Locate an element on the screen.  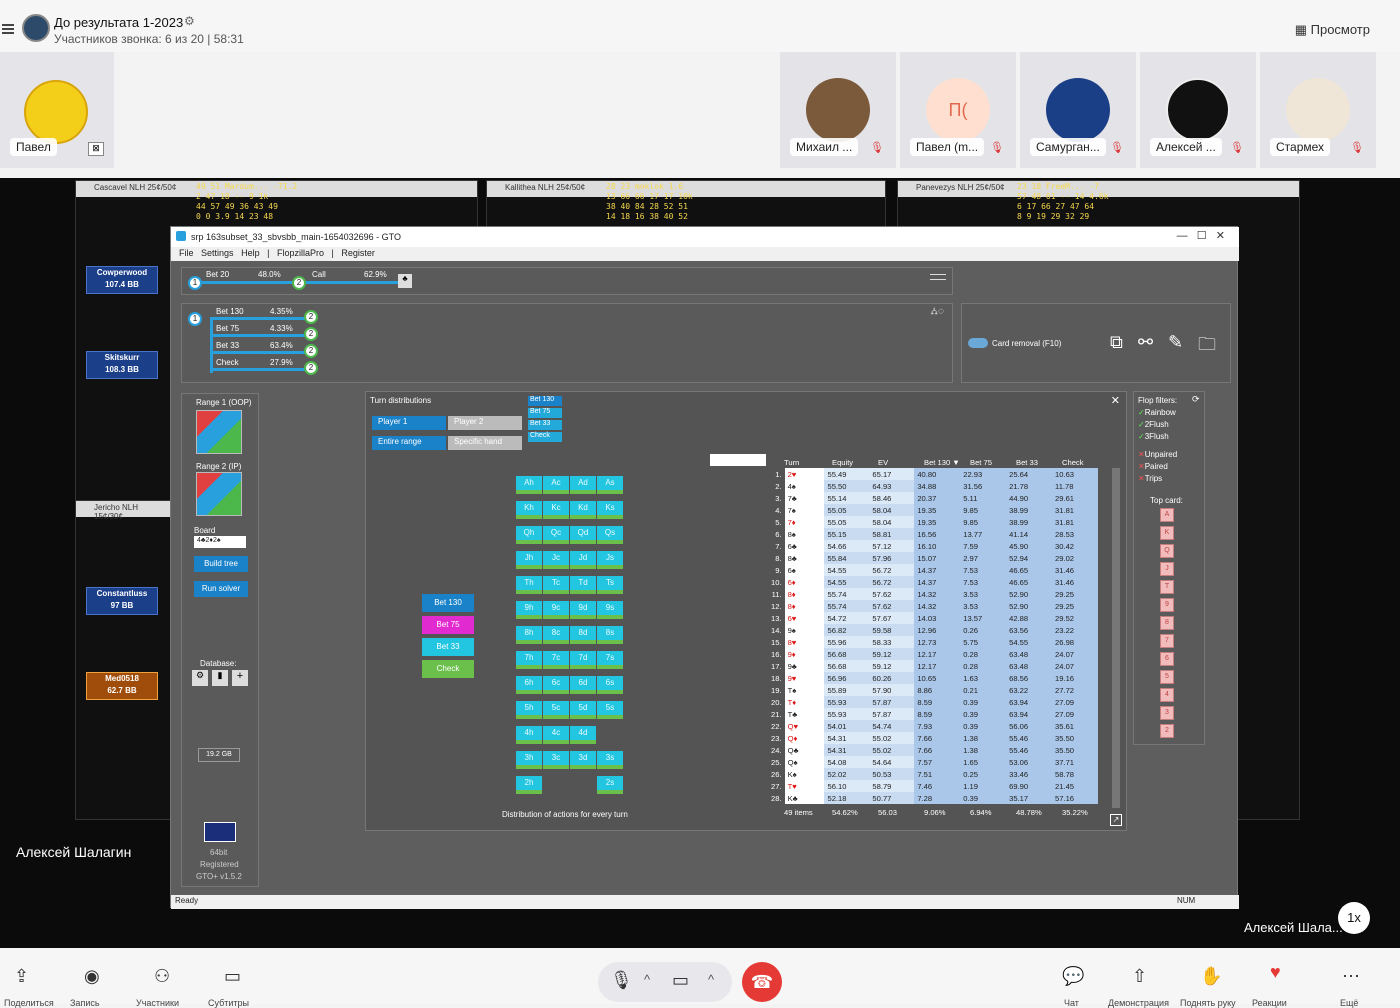
turn-card: 9h is located at coordinates (529, 610).